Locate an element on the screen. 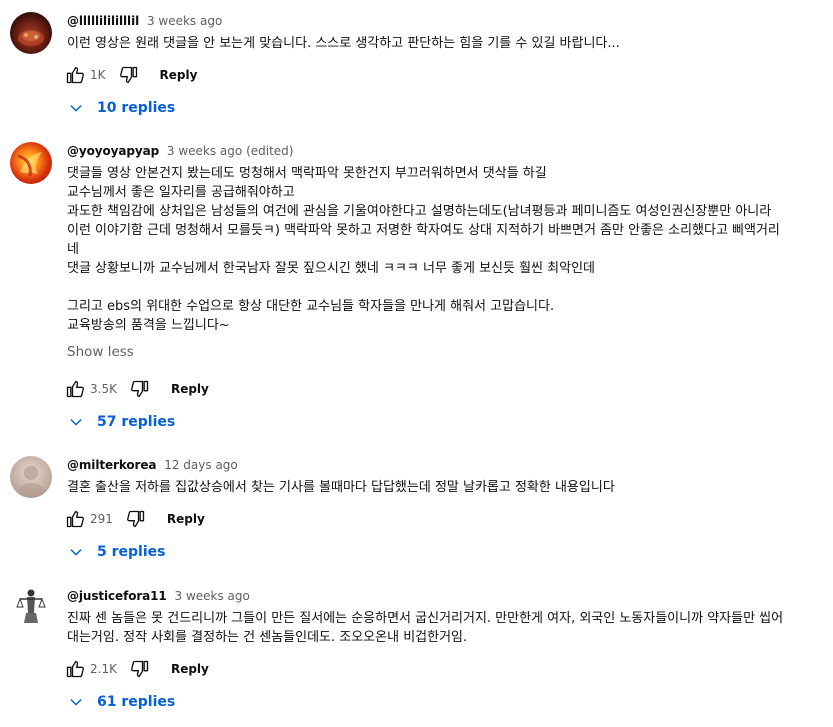 The height and width of the screenshot is (727, 833). author-name: @yoyoyapyap is located at coordinates (113, 151).